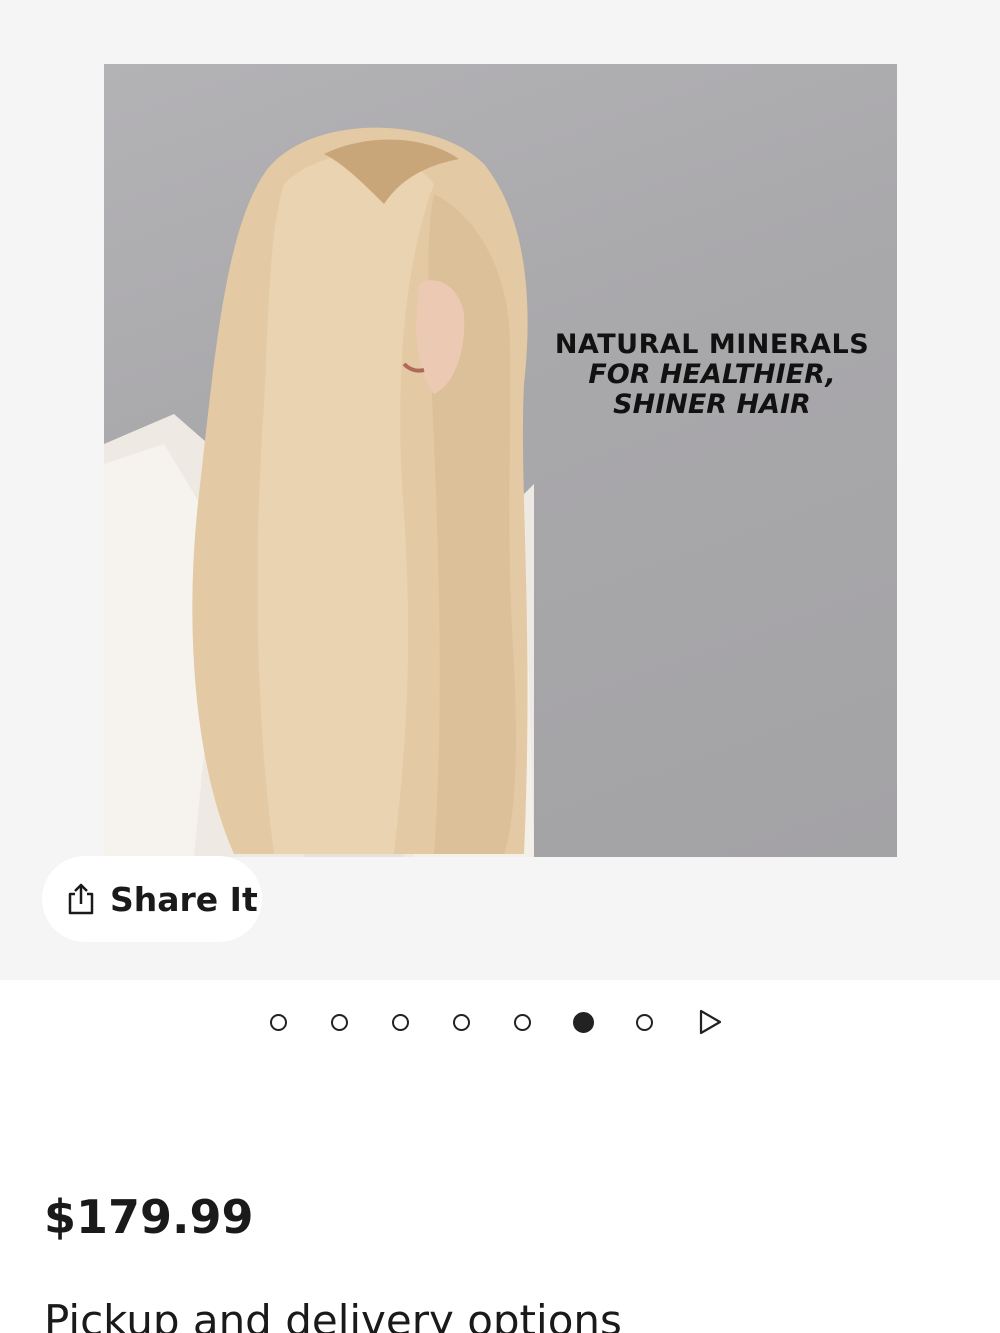 The width and height of the screenshot is (1000, 1333). Describe the element at coordinates (149, 1217) in the screenshot. I see `product-price: $179.99` at that location.